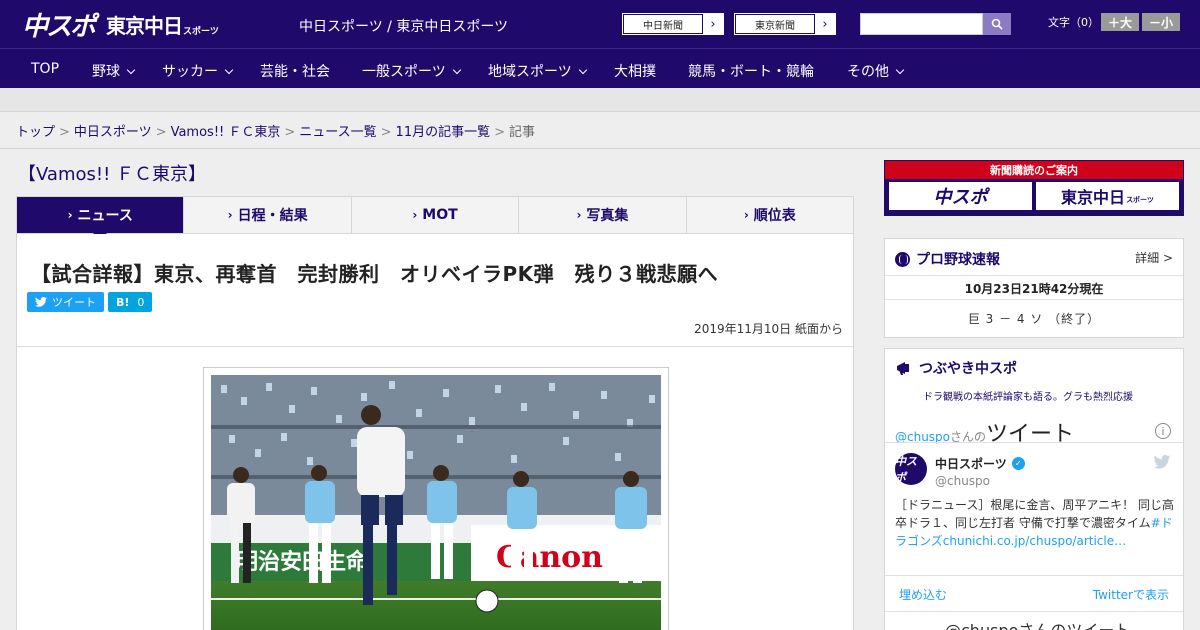 The height and width of the screenshot is (630, 1200). What do you see at coordinates (956, 368) in the screenshot?
I see `twitter-widget-title: つぶやき中スポ` at bounding box center [956, 368].